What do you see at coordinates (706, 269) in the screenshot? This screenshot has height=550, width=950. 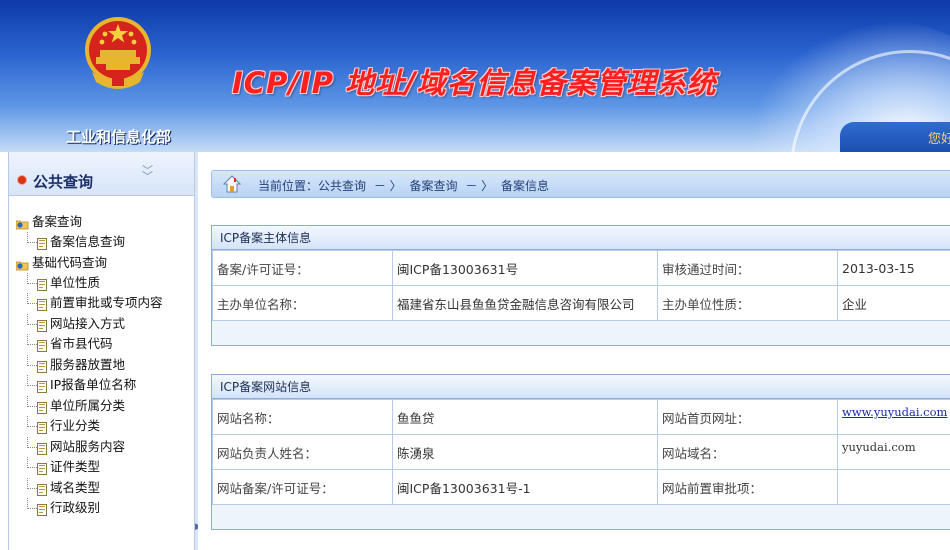 I see `label-text: 审核通过时间：` at bounding box center [706, 269].